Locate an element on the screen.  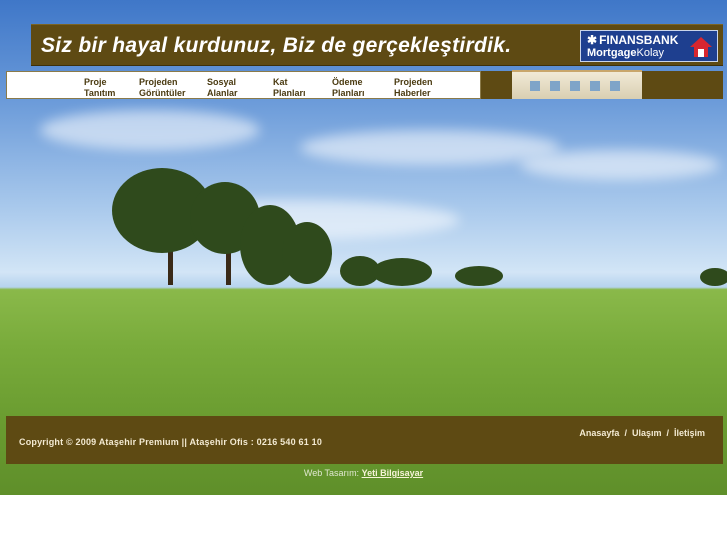
design-credit: Web Tasarım: Yeti Bilgisayar is located at coordinates (363, 473).